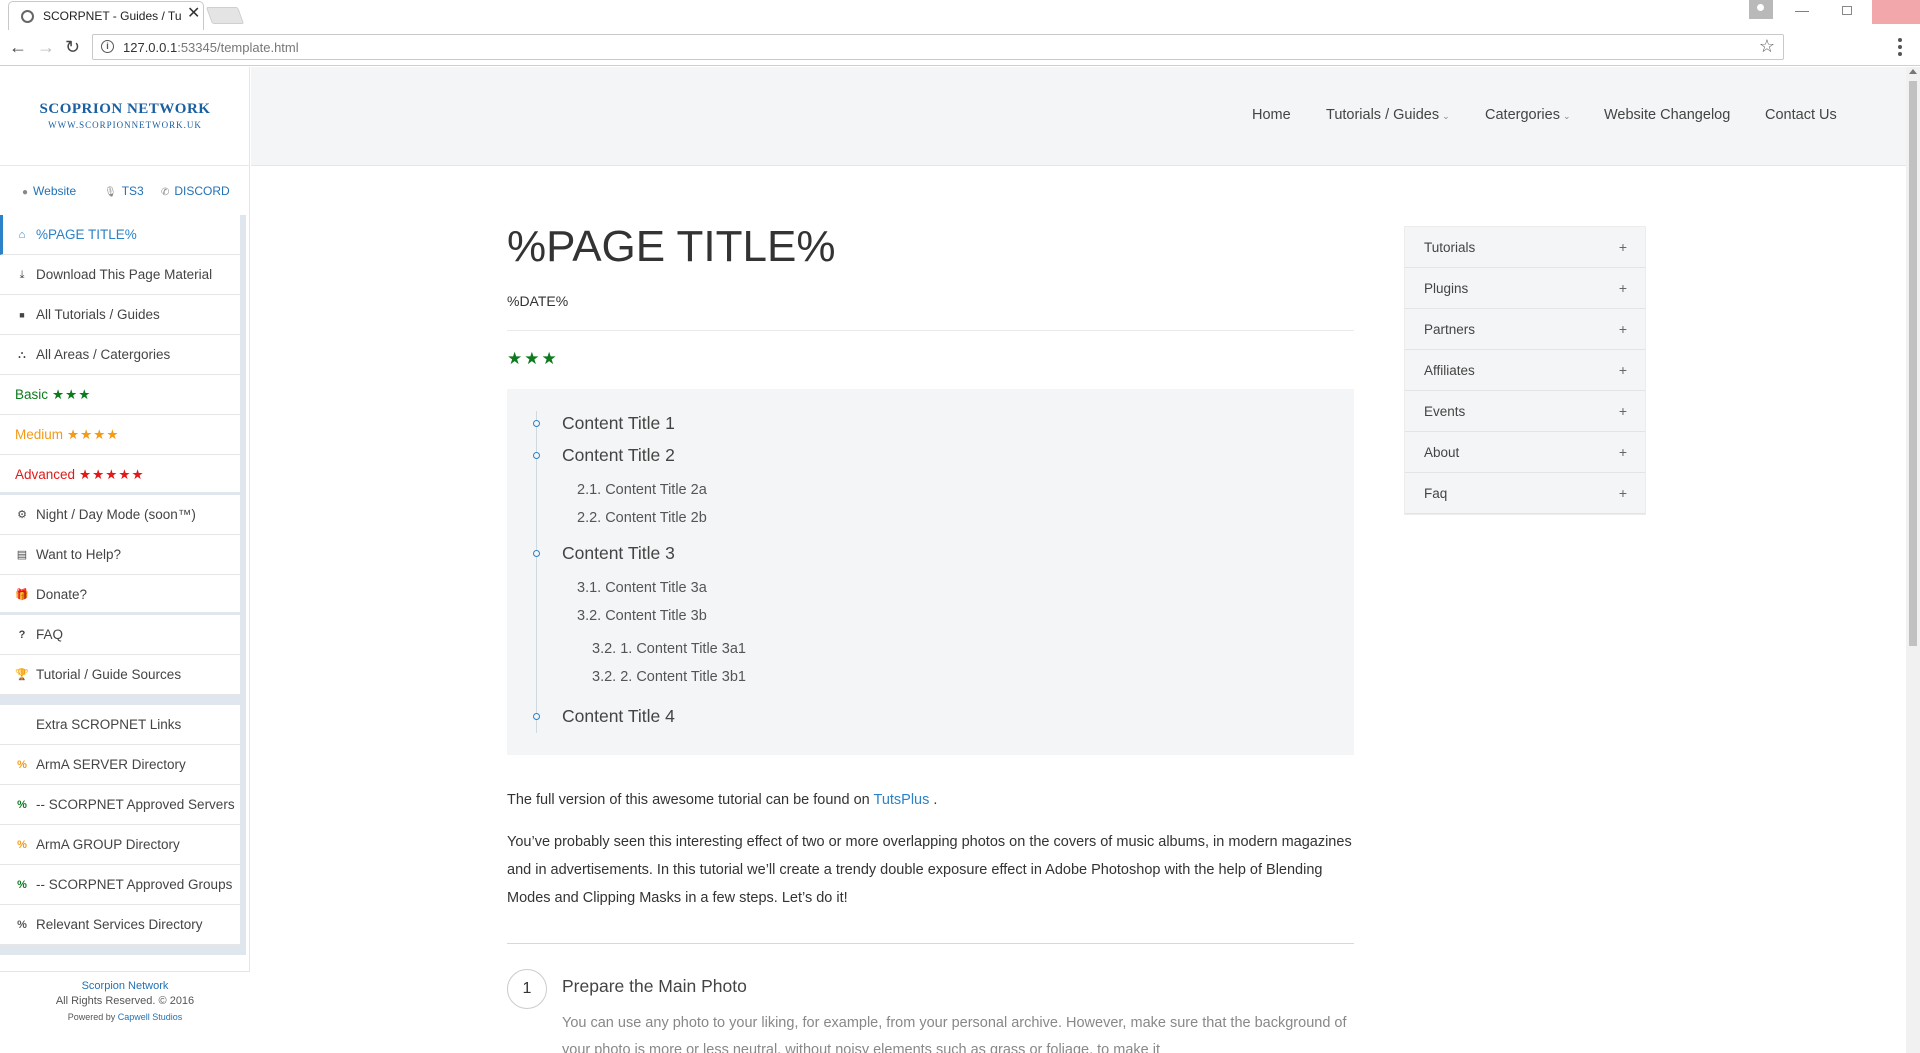  I want to click on browser-toolbar: ← → ↻ i 127.0.0.1:53345/template.html ☆, so click(960, 48).